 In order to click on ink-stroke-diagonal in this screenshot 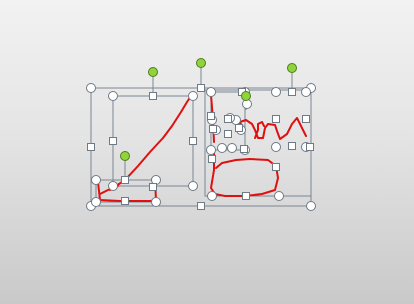, I will do `click(150, 143)`.